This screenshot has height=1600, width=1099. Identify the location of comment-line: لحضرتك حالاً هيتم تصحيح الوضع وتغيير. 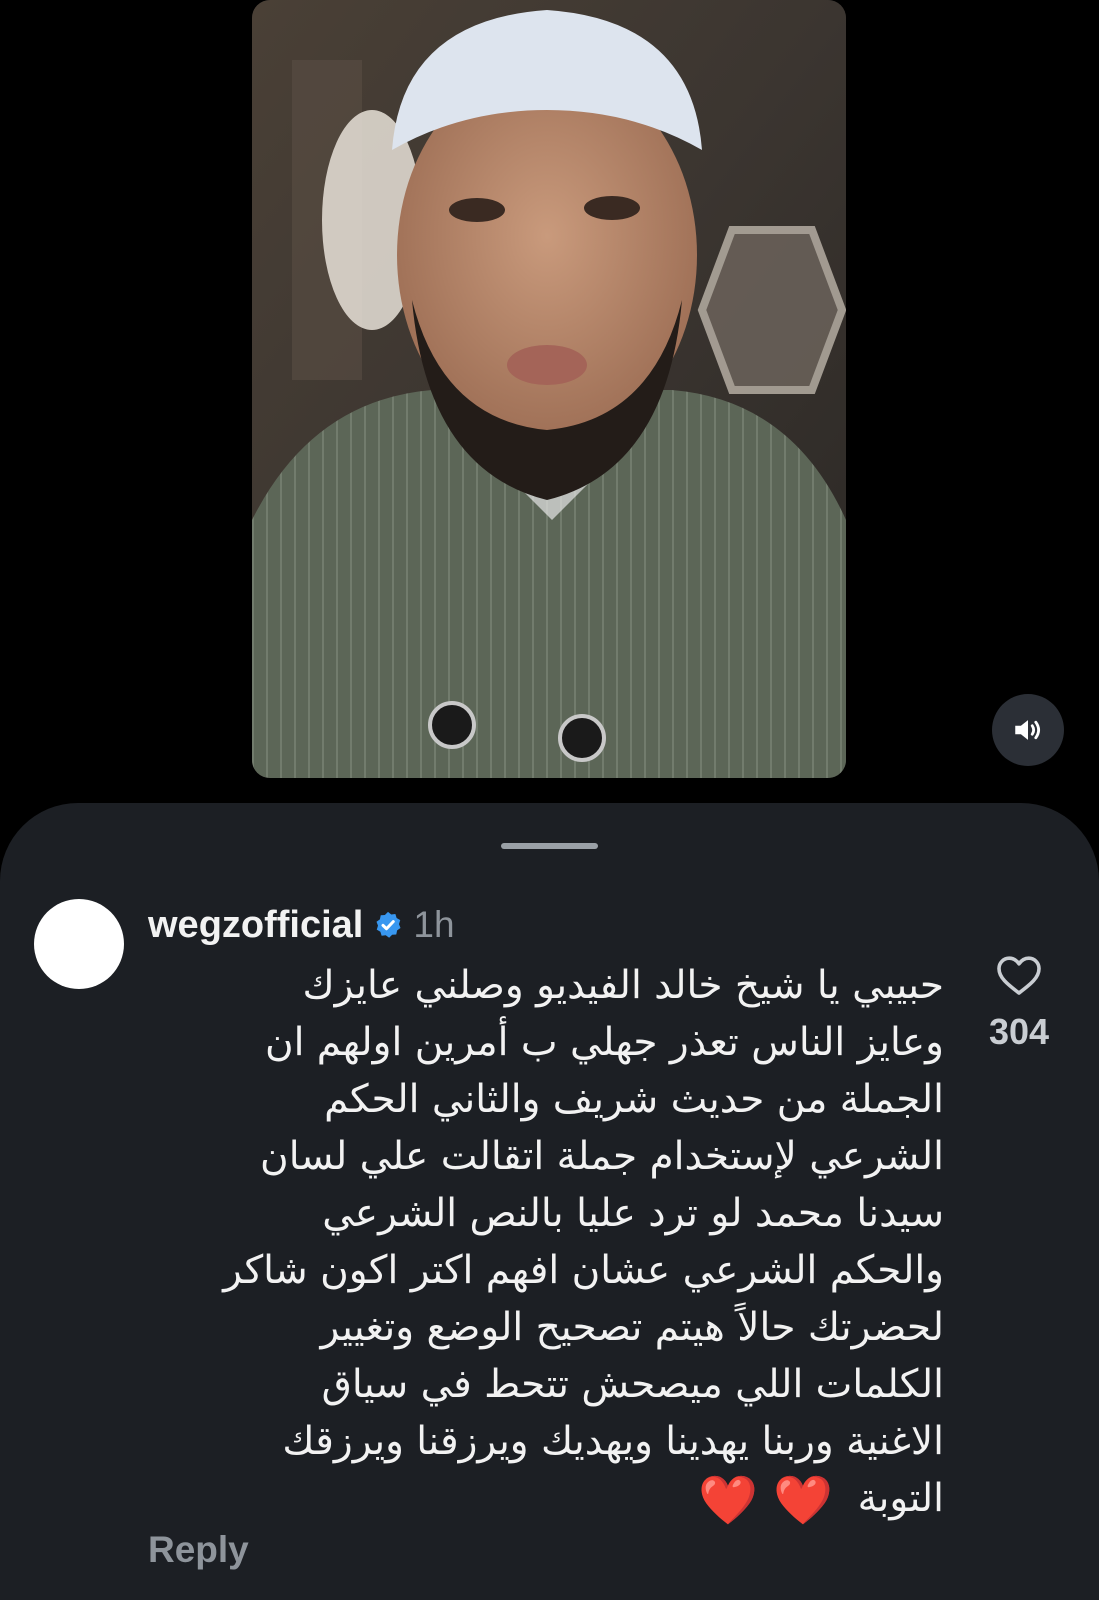
(632, 1327).